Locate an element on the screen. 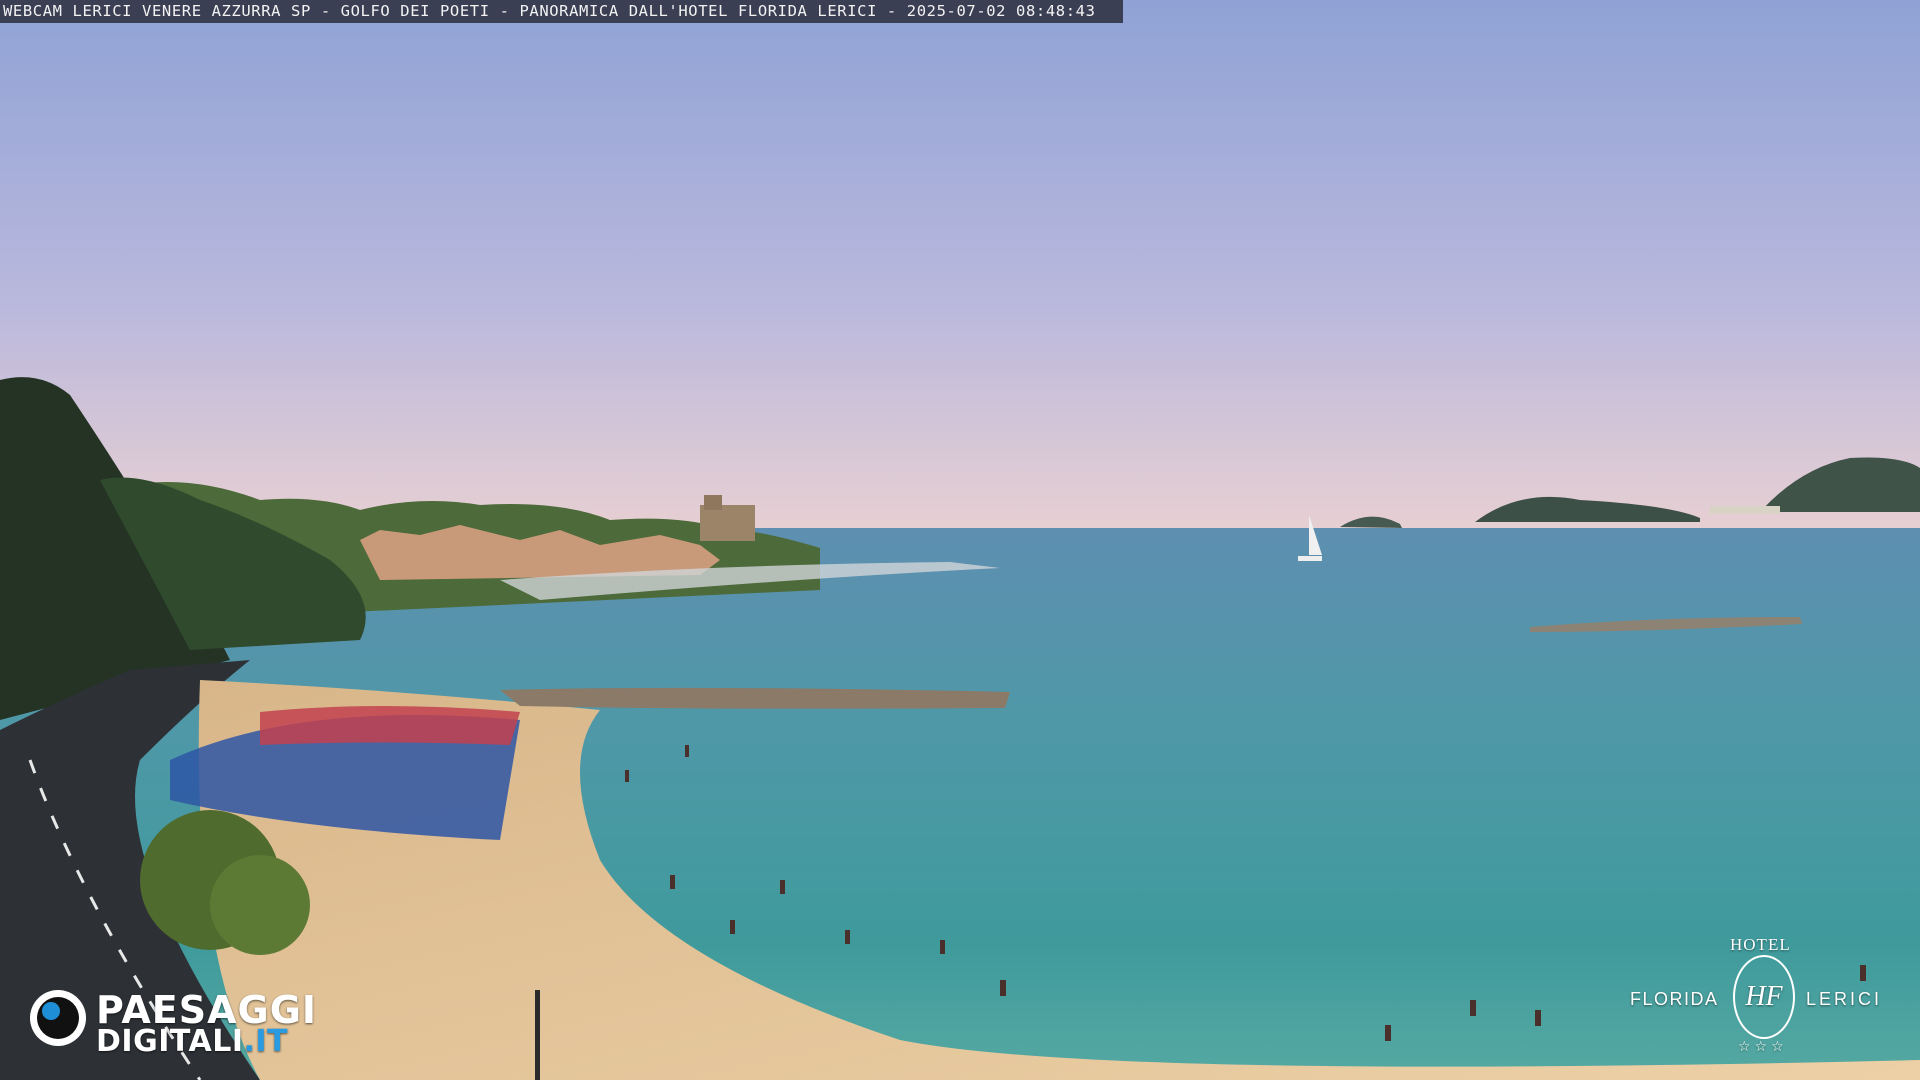 Image resolution: width=1920 pixels, height=1080 pixels. logo-line2-main: DIGITALI is located at coordinates (170, 1041).